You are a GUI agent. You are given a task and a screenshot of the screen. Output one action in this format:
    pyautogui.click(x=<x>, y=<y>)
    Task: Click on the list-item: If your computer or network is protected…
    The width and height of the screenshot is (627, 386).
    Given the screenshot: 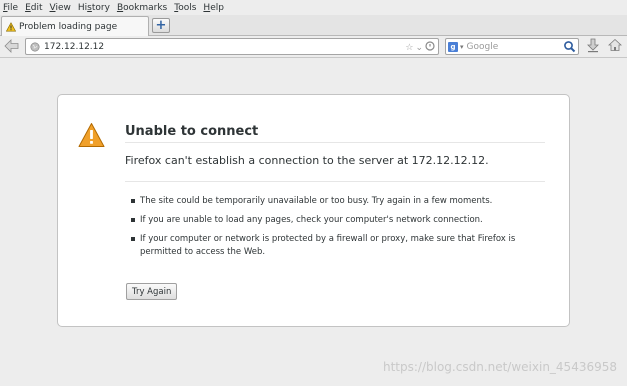 What is the action you would take?
    pyautogui.click(x=331, y=246)
    